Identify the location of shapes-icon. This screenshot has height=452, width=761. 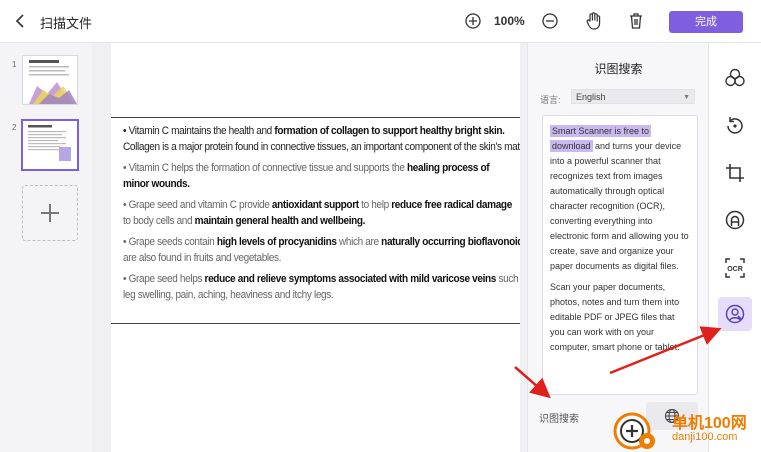
(735, 78).